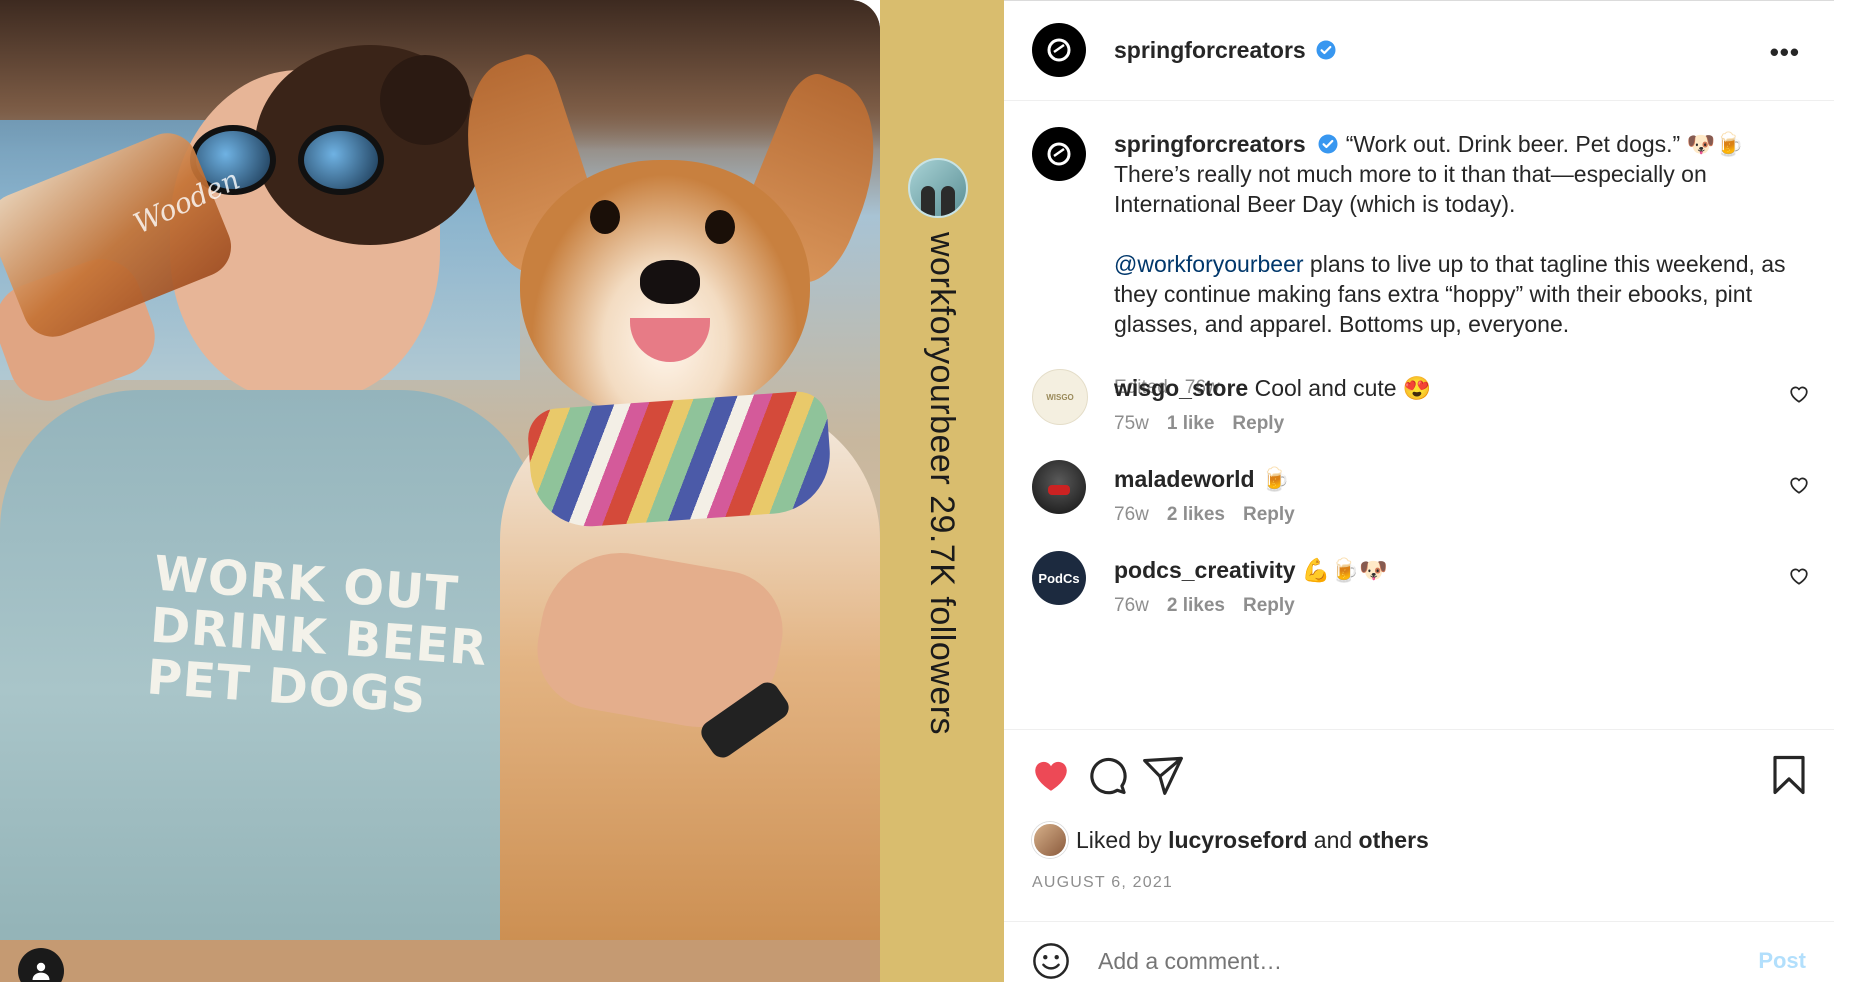 The image size is (1858, 984). Describe the element at coordinates (1419, 510) in the screenshot. I see `comment-item: maladeworld 🍺 76w 2 likes Reply` at that location.